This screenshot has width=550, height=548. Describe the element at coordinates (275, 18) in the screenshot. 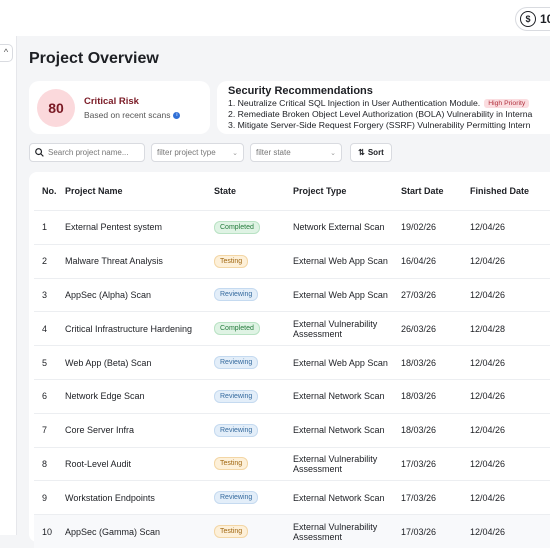

I see `top-bar: $ 10` at that location.